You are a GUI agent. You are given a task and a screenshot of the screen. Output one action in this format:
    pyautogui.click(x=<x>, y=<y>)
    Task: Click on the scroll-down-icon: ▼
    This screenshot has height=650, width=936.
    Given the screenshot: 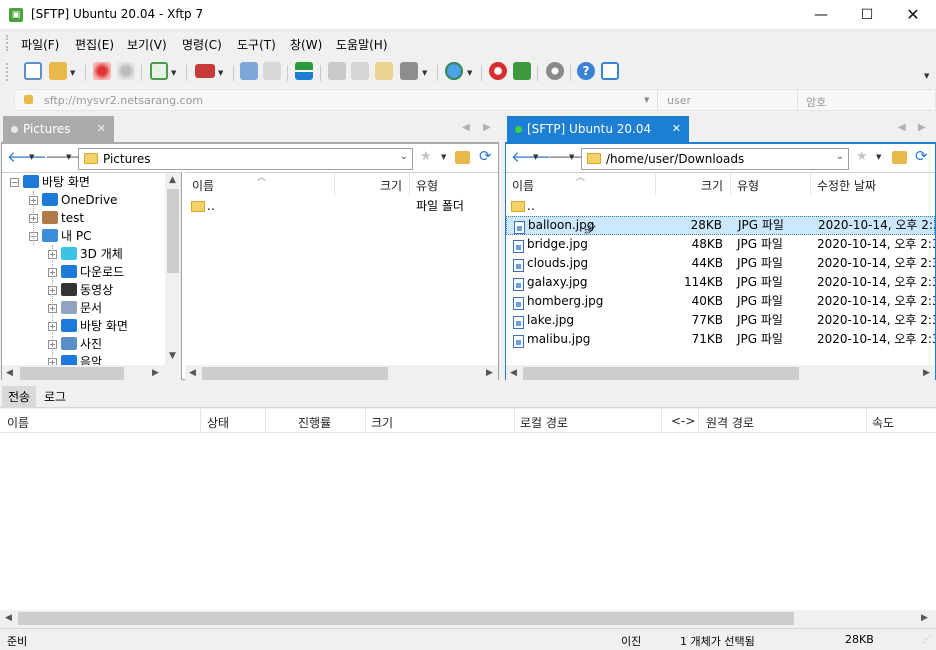 What is the action you would take?
    pyautogui.click(x=172, y=356)
    